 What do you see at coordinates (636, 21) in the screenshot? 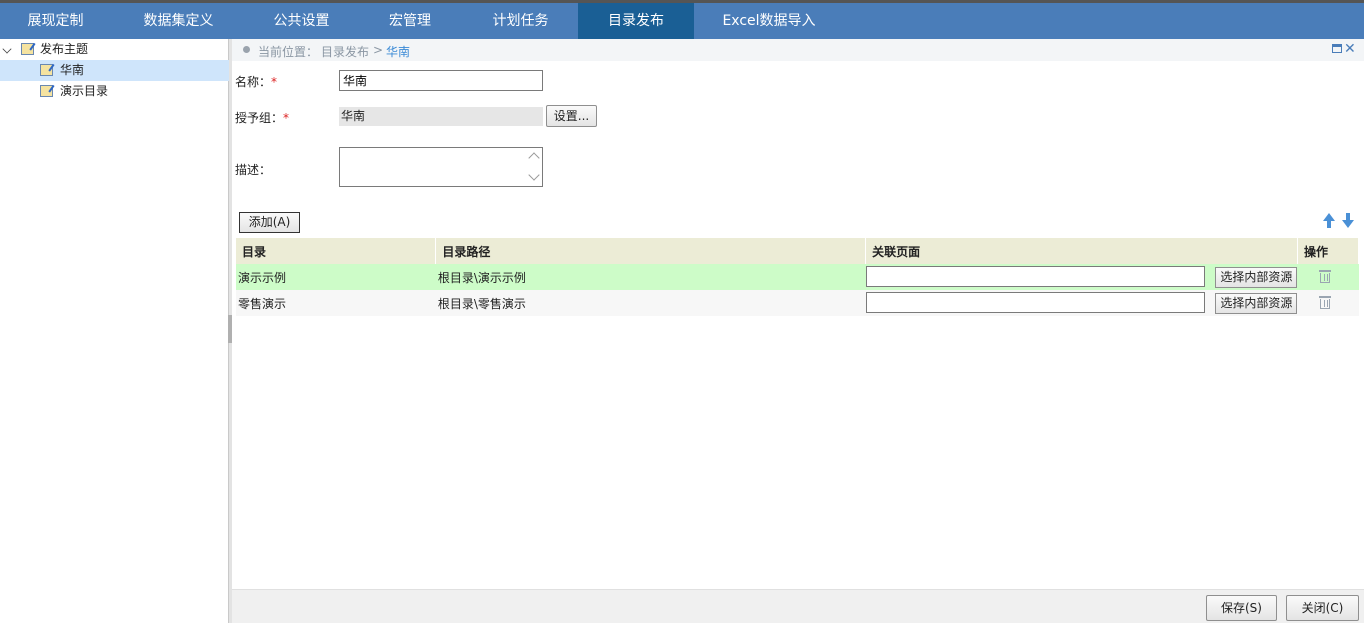
I see `nav-item-catalog-publish: 目录发布` at bounding box center [636, 21].